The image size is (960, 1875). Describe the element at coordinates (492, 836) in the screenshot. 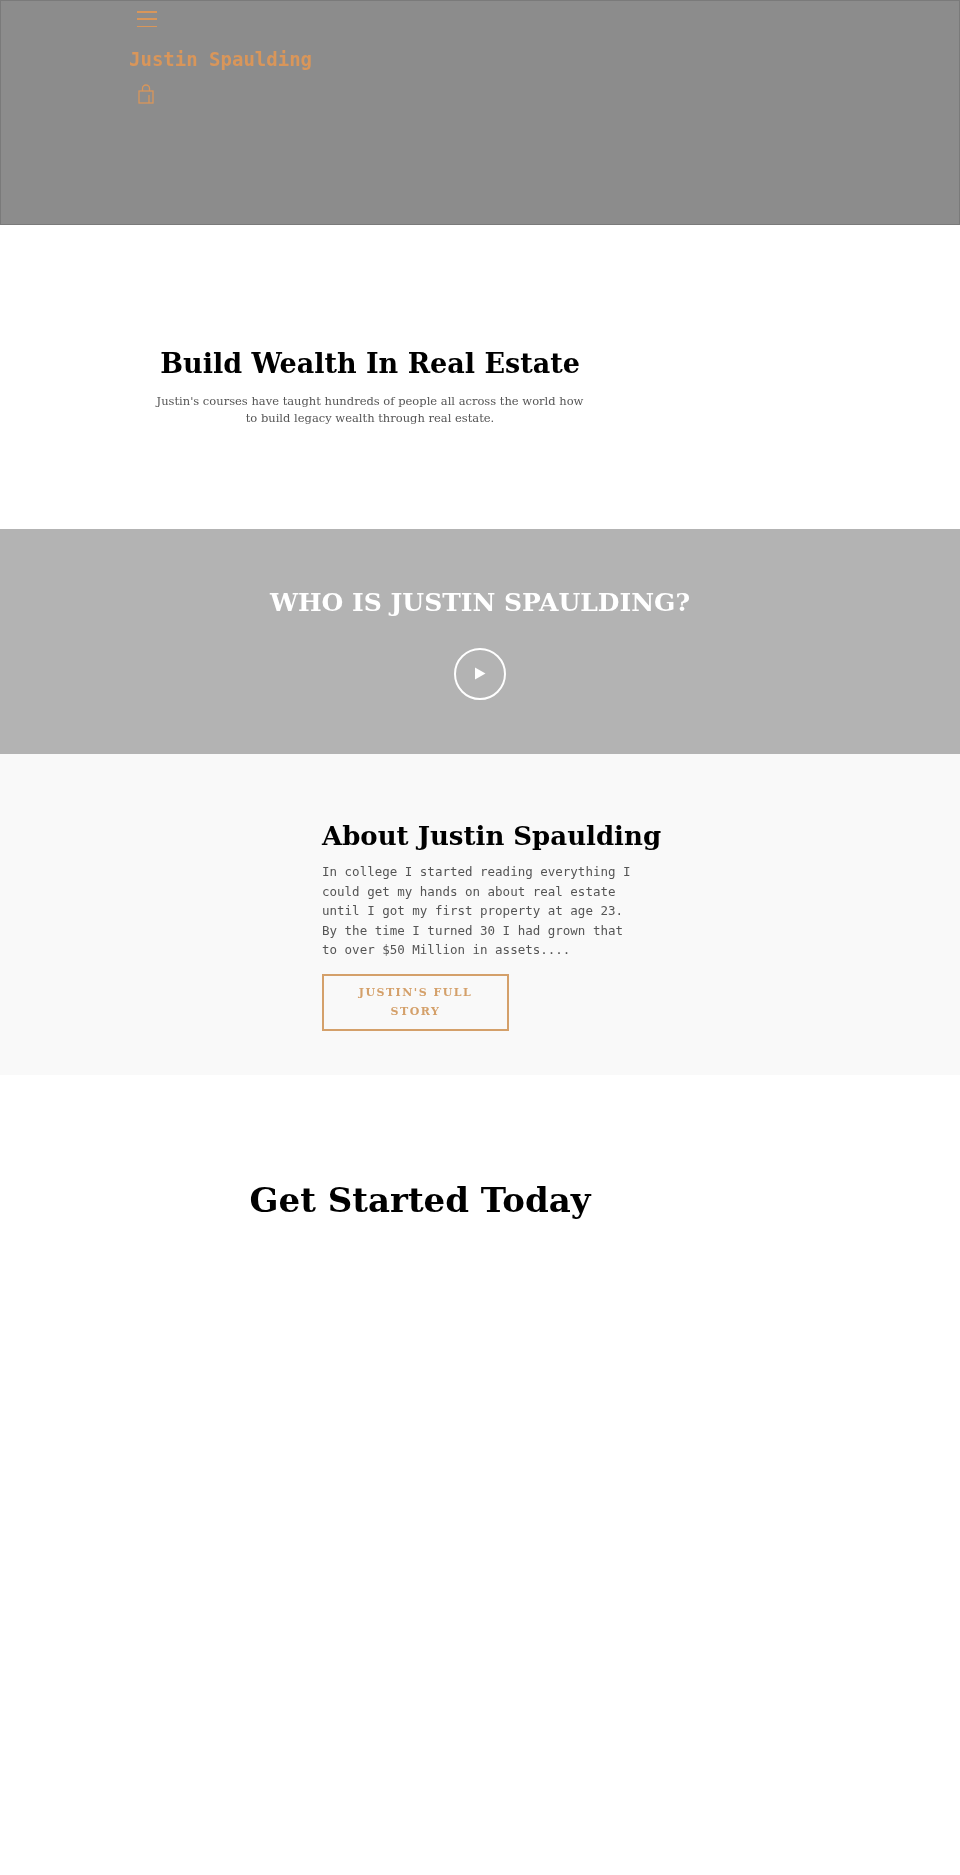

I see `about-heading: About Justin Spaulding` at that location.